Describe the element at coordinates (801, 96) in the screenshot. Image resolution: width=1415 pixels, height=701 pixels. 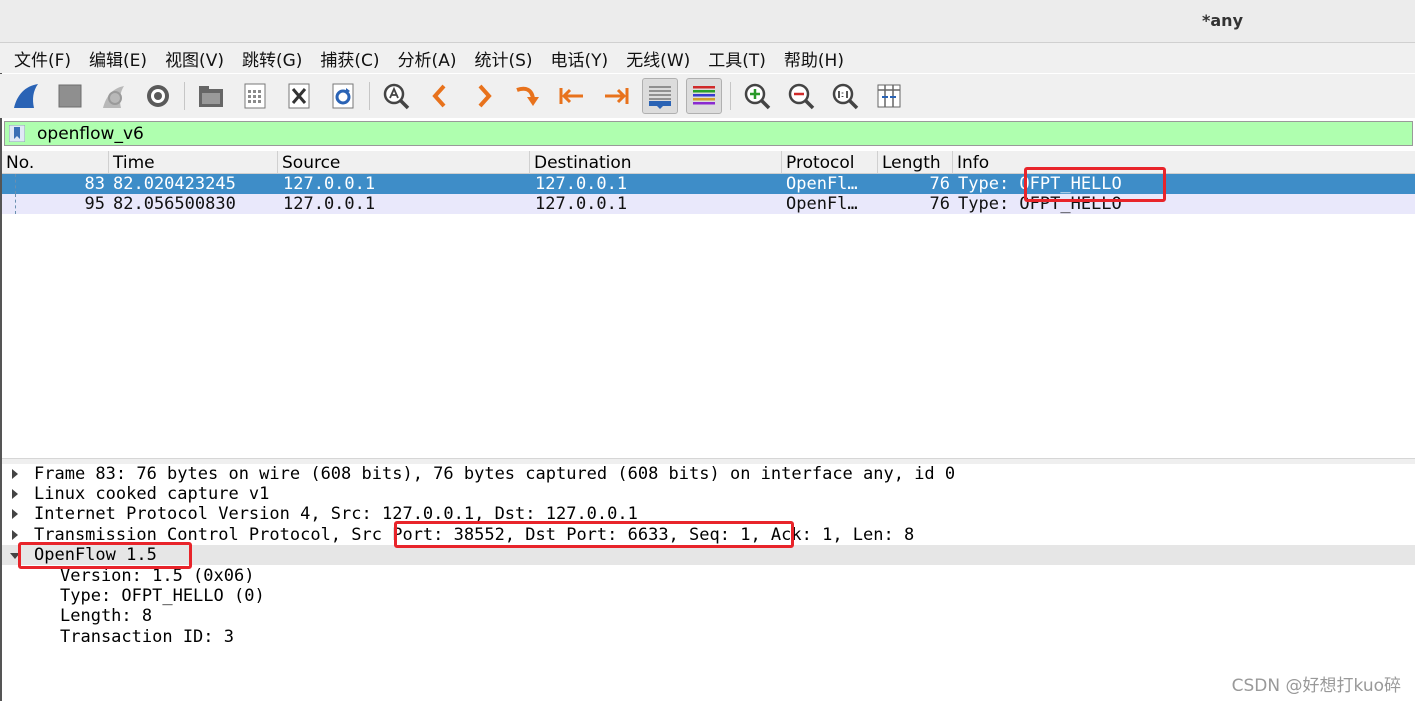
I see `zoom-out-icon` at that location.